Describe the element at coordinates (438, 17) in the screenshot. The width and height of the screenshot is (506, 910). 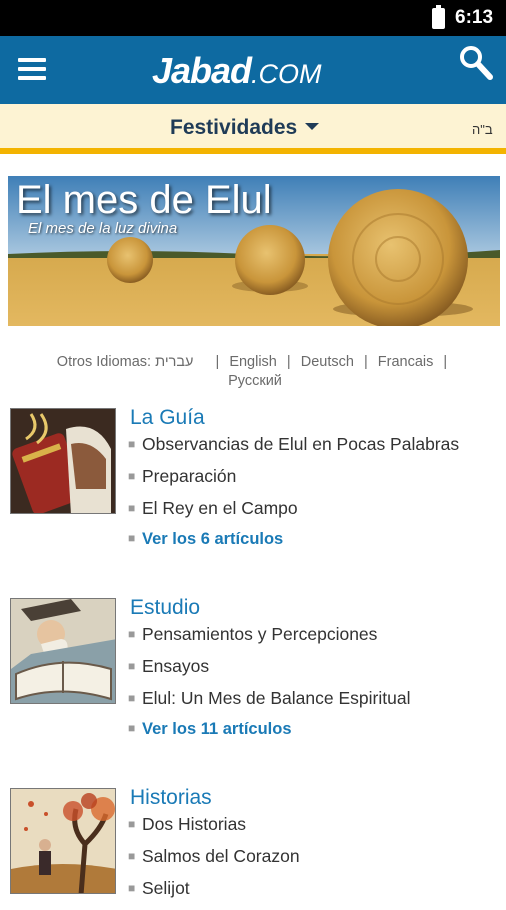
I see `battery-icon` at that location.